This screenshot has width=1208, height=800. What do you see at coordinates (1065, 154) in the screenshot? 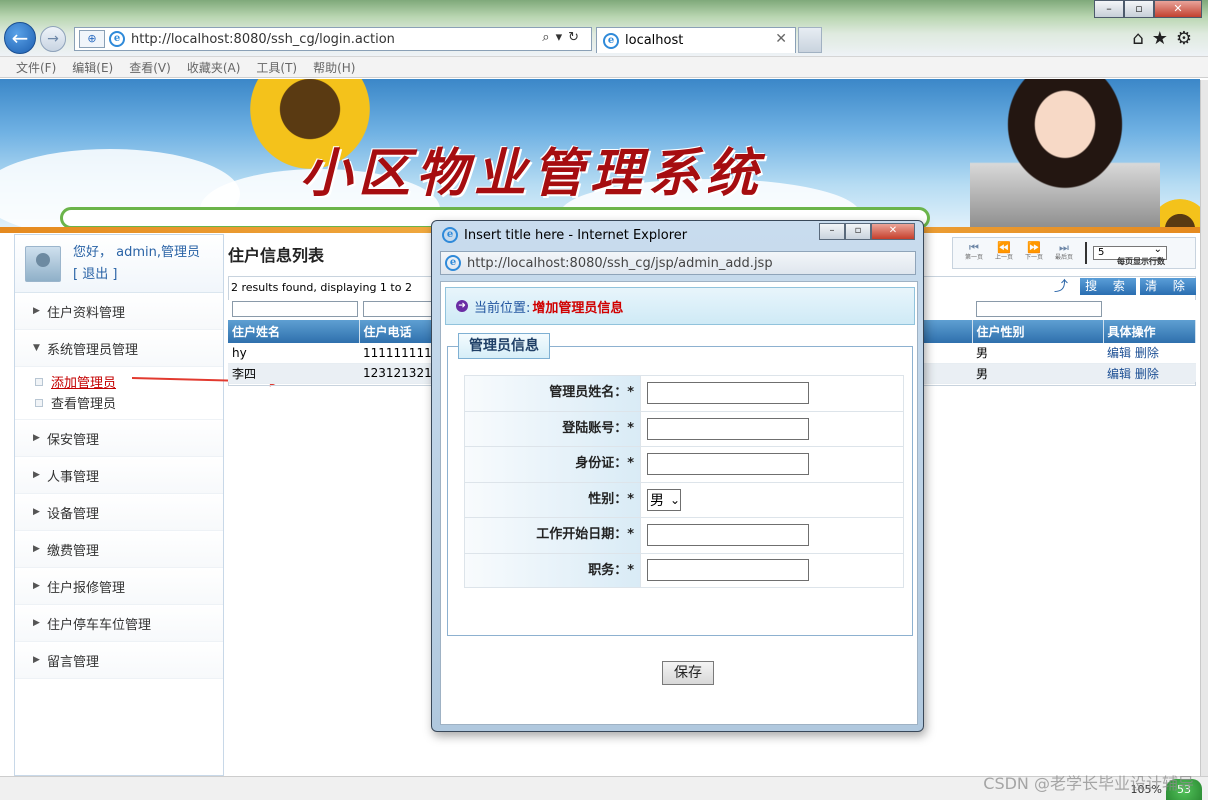
I see `banner-portrait-image` at bounding box center [1065, 154].